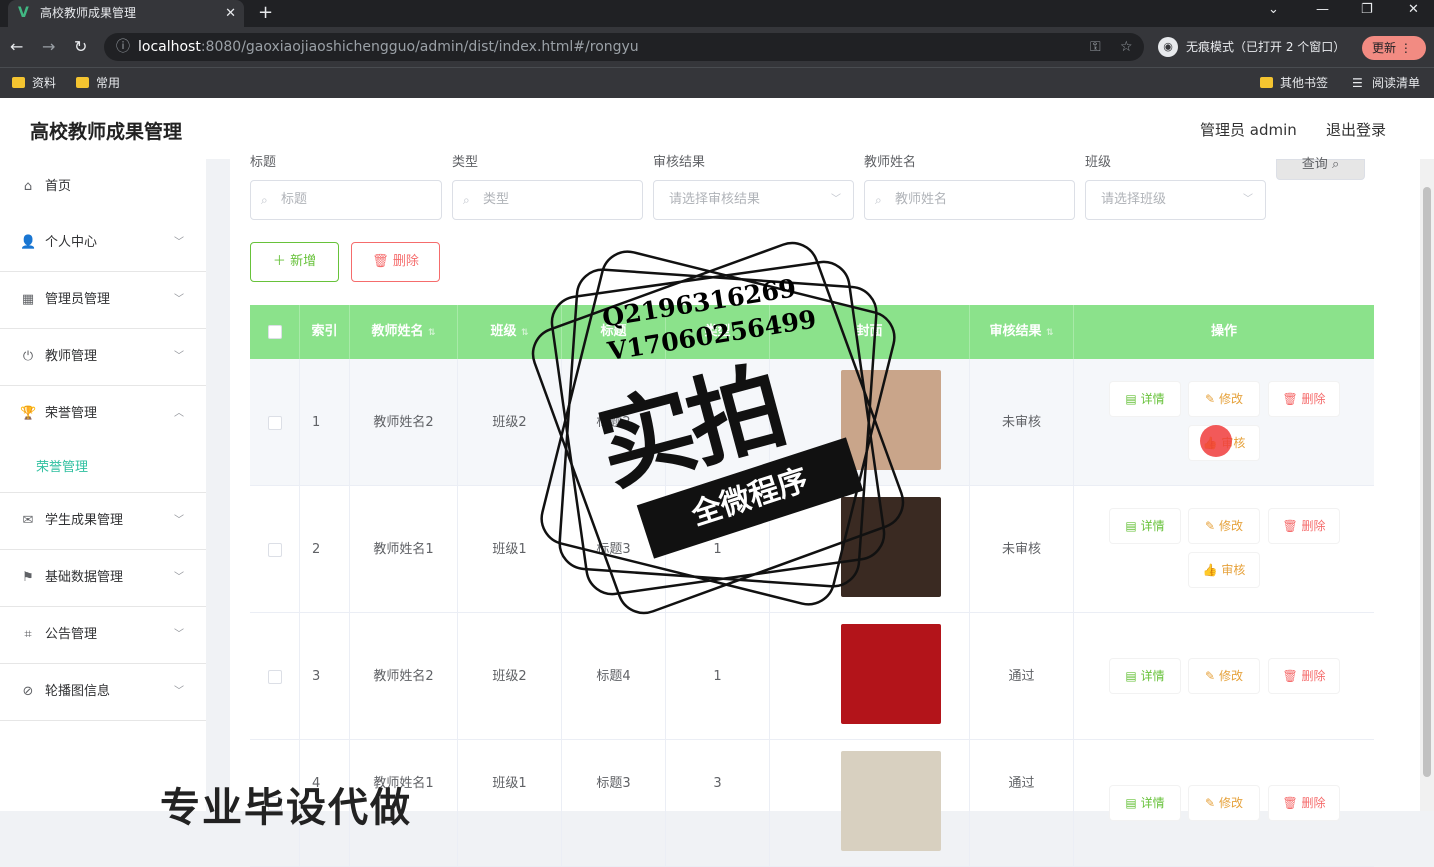 The width and height of the screenshot is (1434, 867). Describe the element at coordinates (103, 300) in the screenshot. I see `sidebar-item-admins: ▦ 管理员管理 ﹀` at that location.